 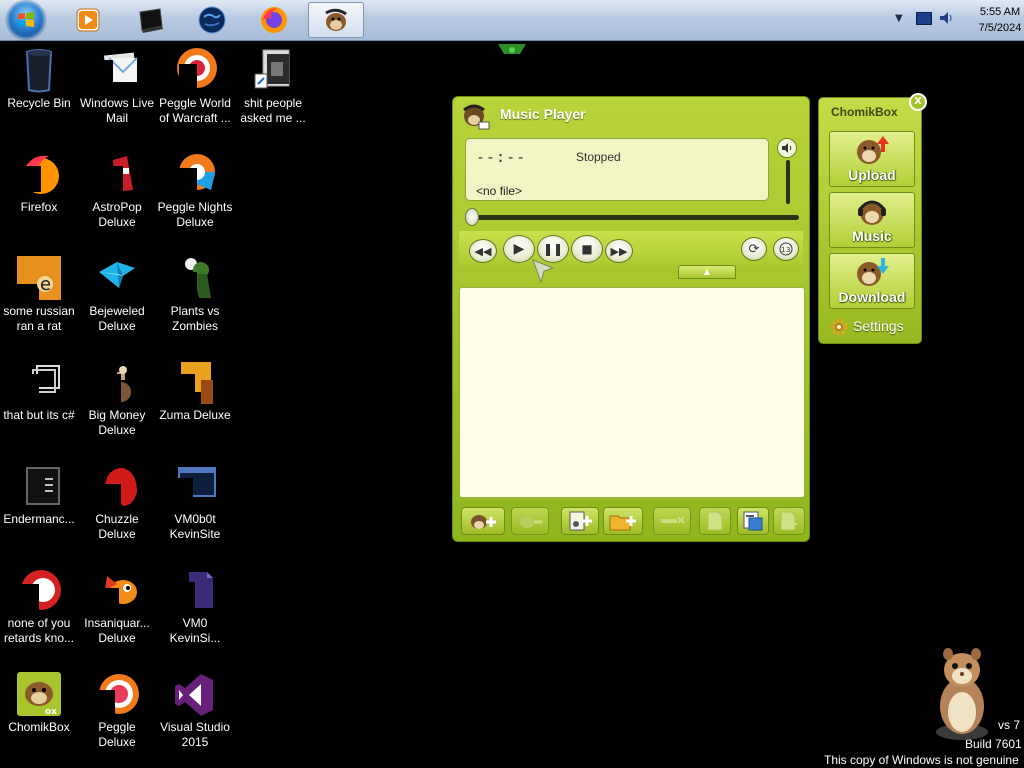 I want to click on volume-button, so click(x=787, y=148).